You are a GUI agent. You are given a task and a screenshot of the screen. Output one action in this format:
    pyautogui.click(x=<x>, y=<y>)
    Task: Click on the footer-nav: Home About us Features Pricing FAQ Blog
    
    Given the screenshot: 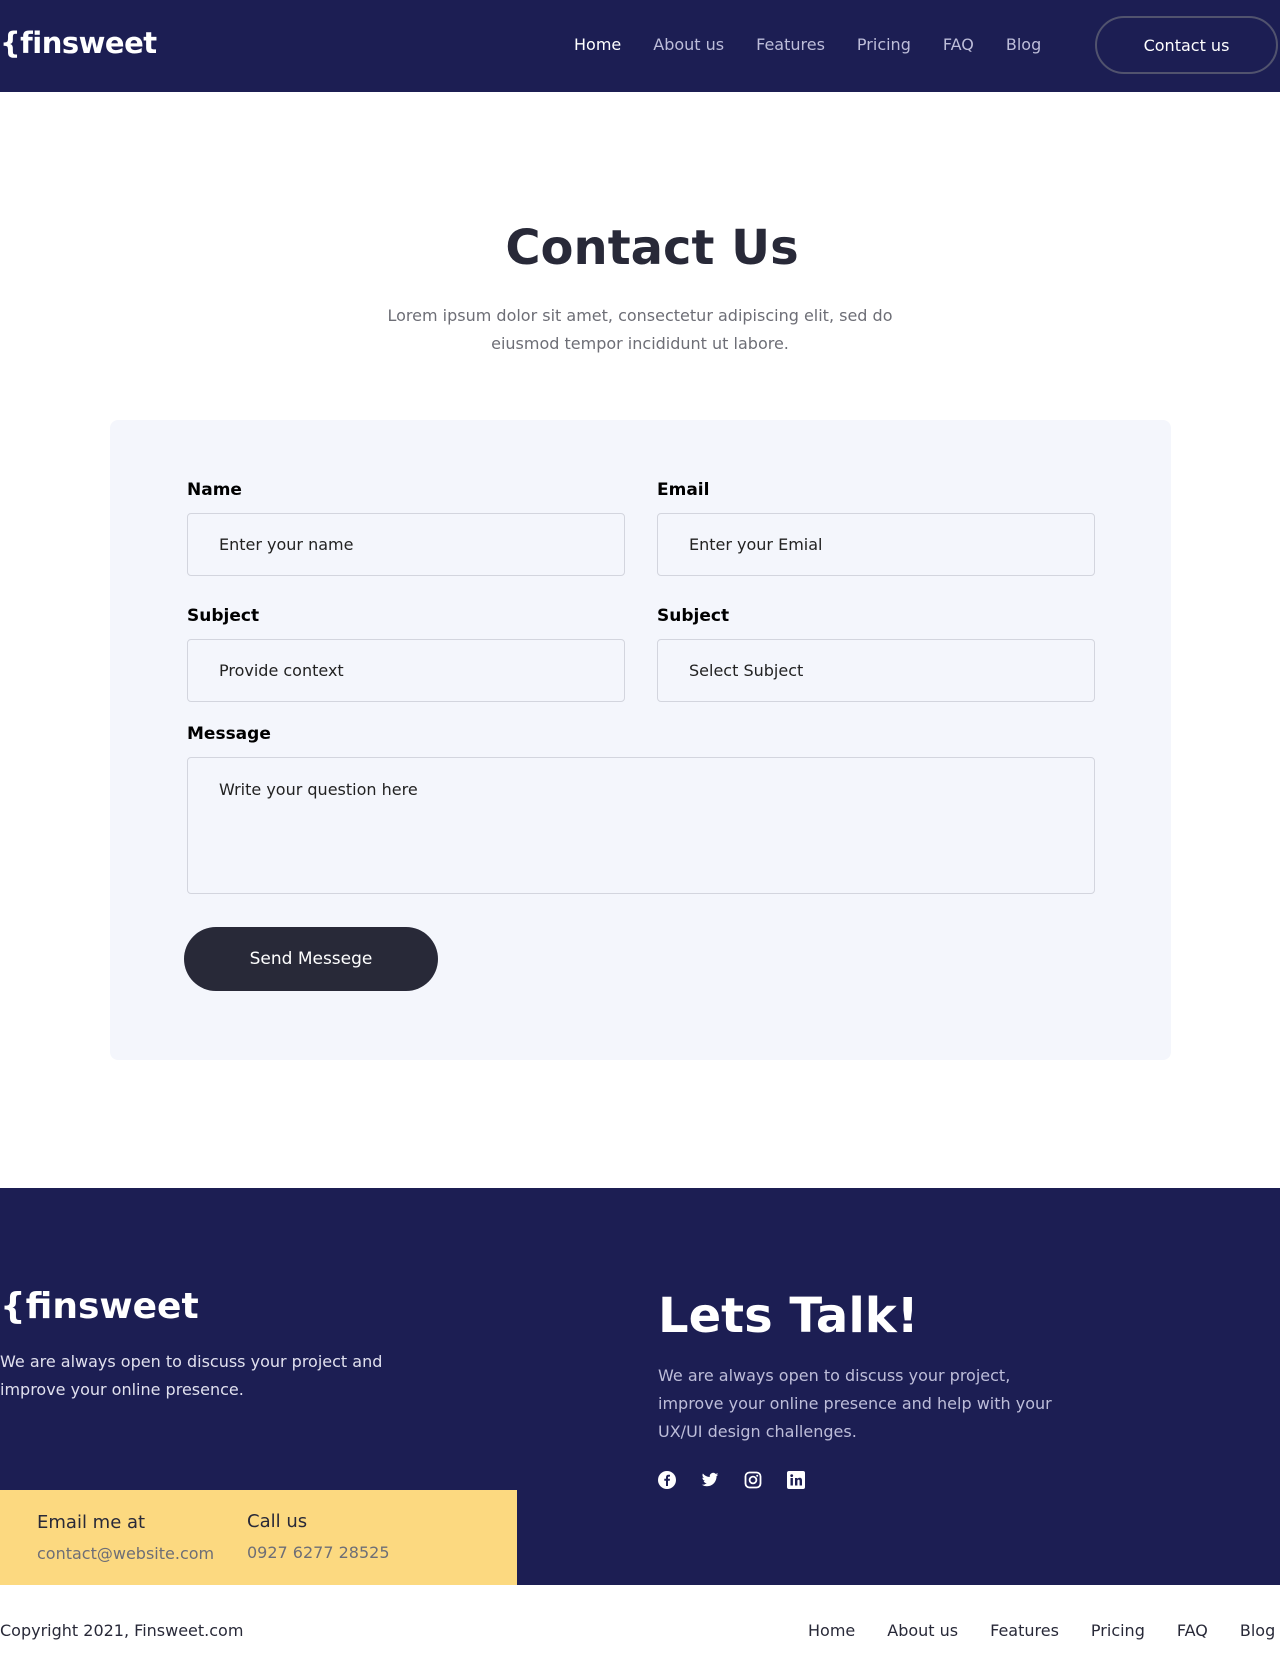 What is the action you would take?
    pyautogui.click(x=1041, y=1630)
    